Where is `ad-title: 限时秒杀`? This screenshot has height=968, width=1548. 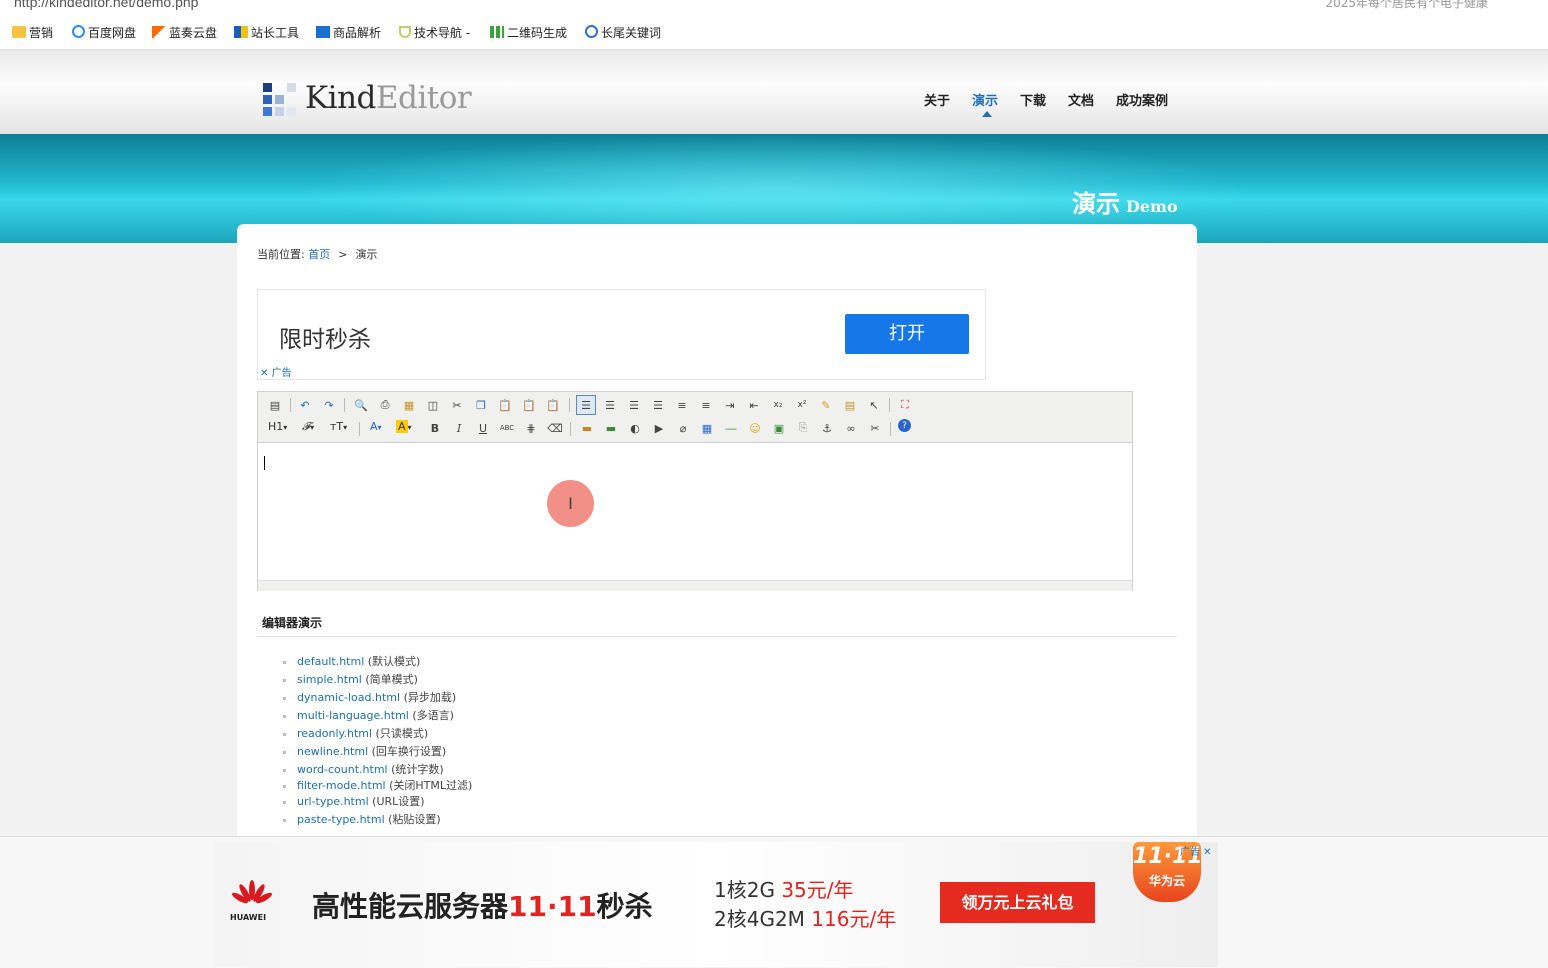
ad-title: 限时秒杀 is located at coordinates (325, 340).